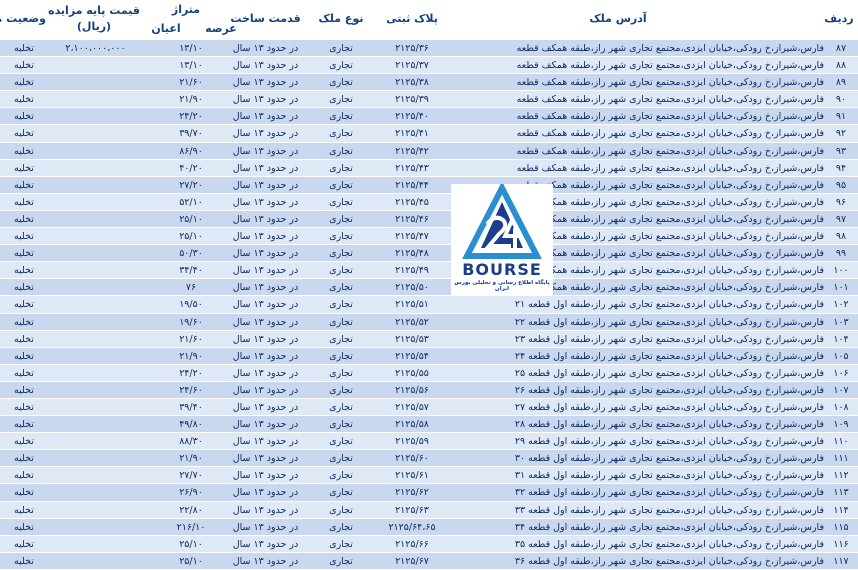 This screenshot has height=570, width=858. I want to click on cell-row-number: ۹۰, so click(841, 100).